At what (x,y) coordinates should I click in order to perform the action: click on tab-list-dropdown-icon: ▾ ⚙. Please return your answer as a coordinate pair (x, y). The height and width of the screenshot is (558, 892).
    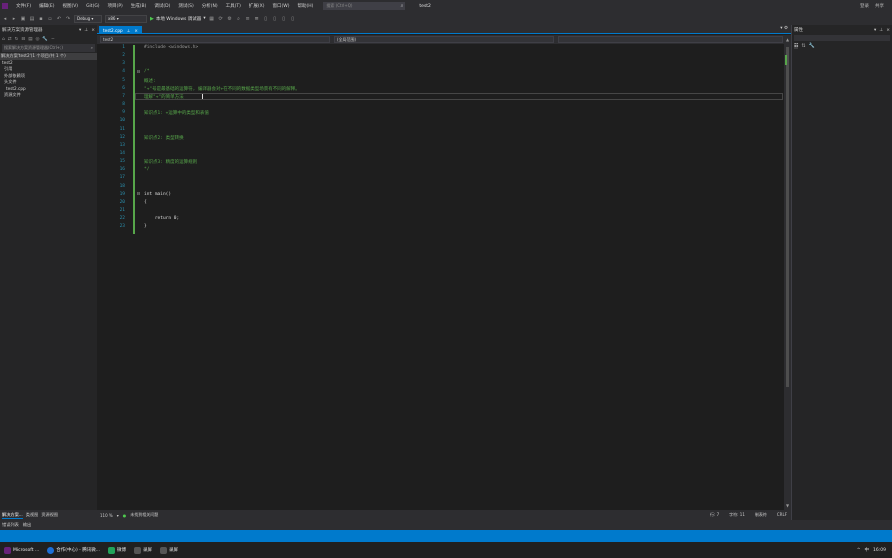
    Looking at the image, I should click on (784, 28).